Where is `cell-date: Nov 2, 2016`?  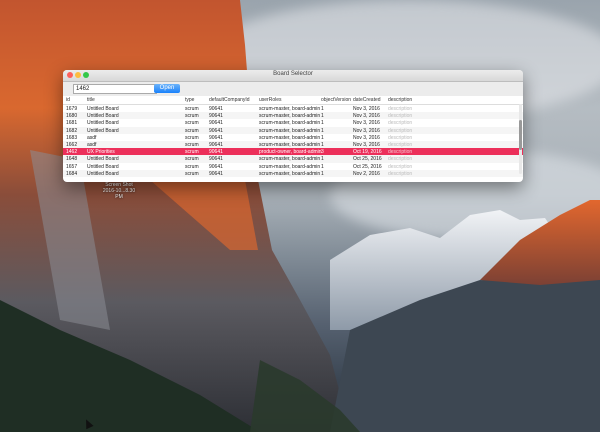
cell-date: Nov 2, 2016 is located at coordinates (366, 173).